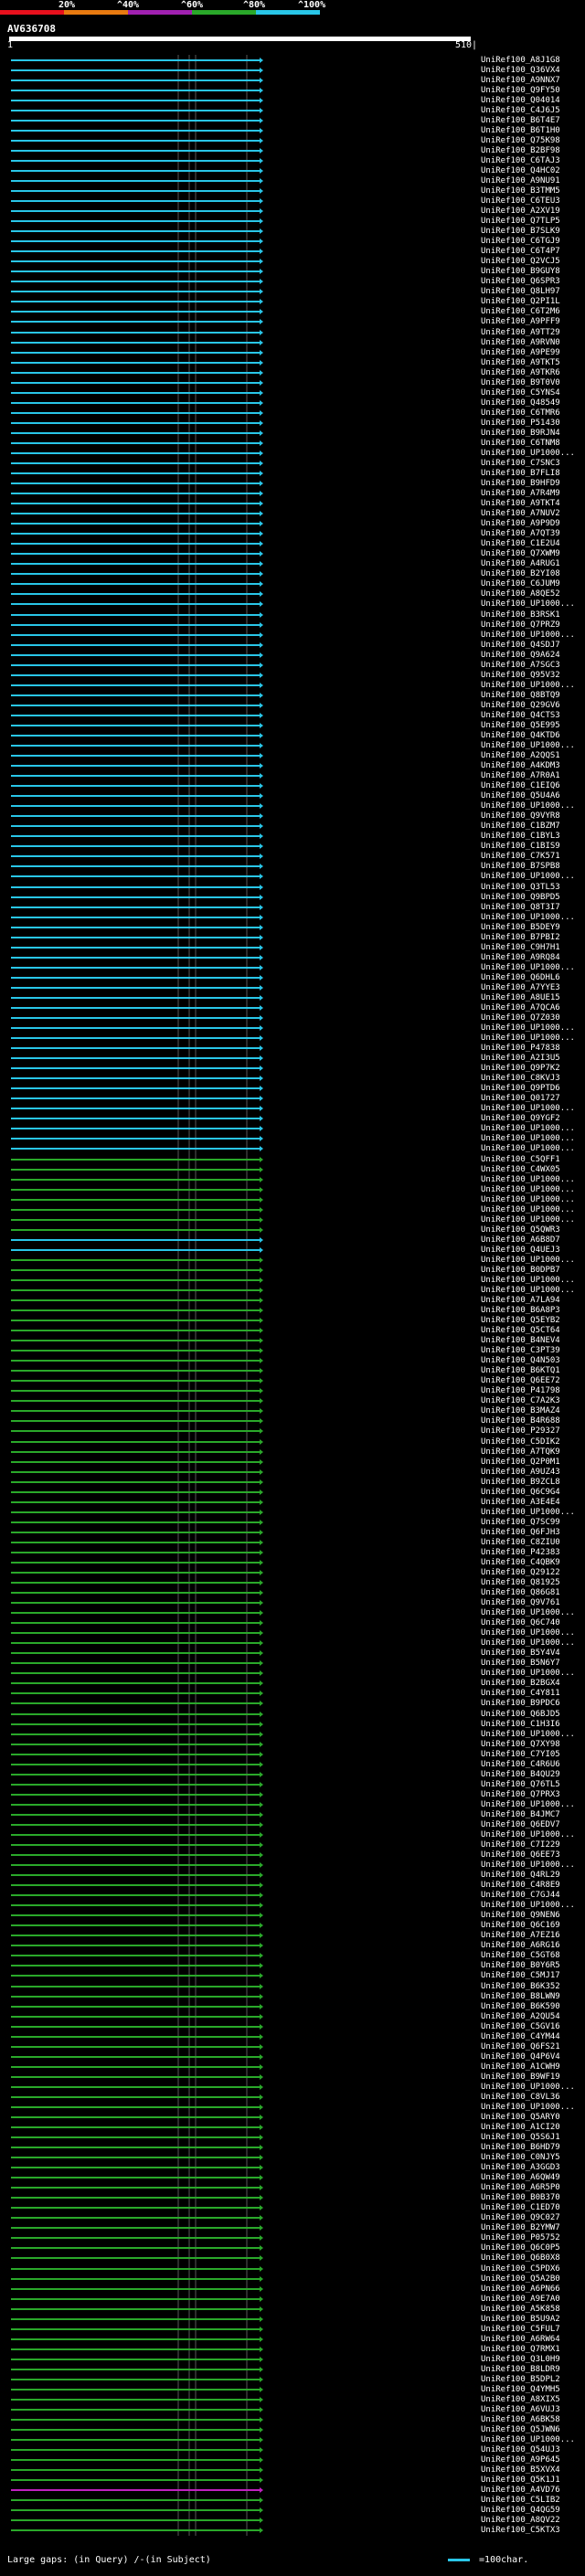 Image resolution: width=585 pixels, height=2576 pixels. I want to click on hit-label: UniRef100_Q9BPD5, so click(520, 898).